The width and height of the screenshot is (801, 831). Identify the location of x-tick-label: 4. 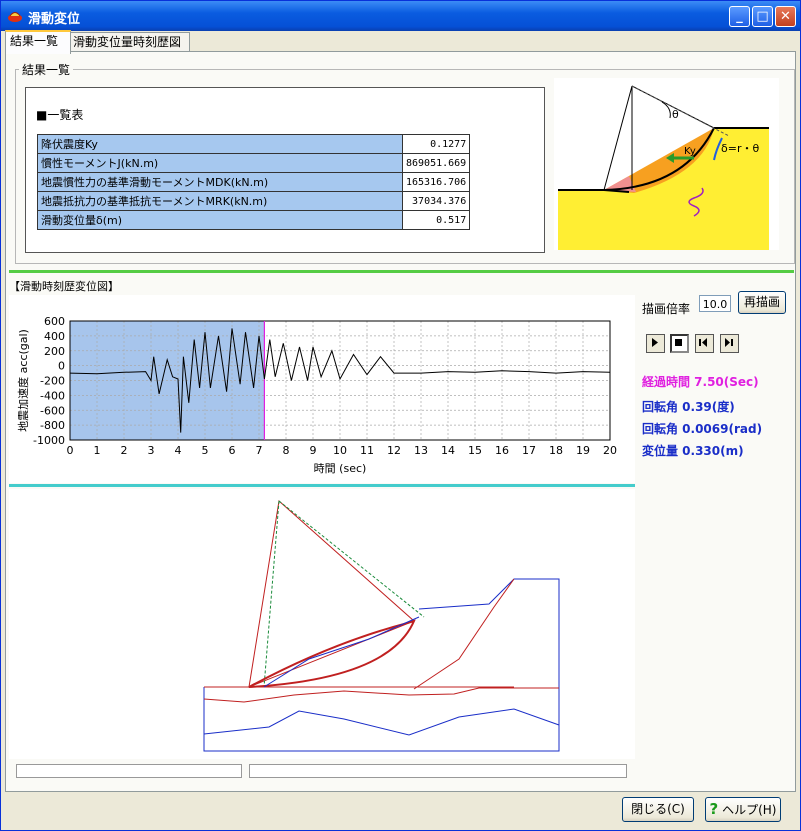
(178, 450).